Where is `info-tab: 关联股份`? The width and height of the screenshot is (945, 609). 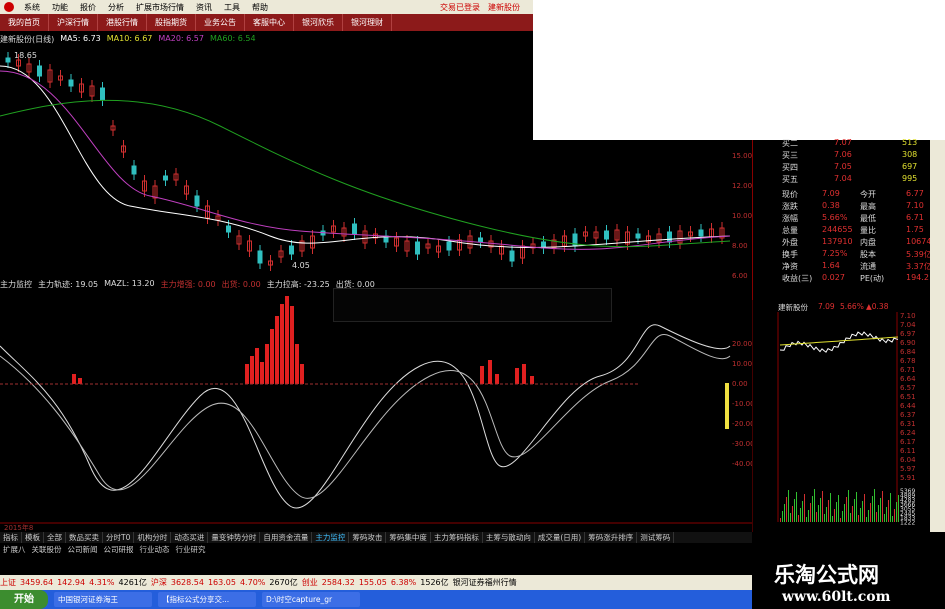 info-tab: 关联股份 is located at coordinates (47, 549).